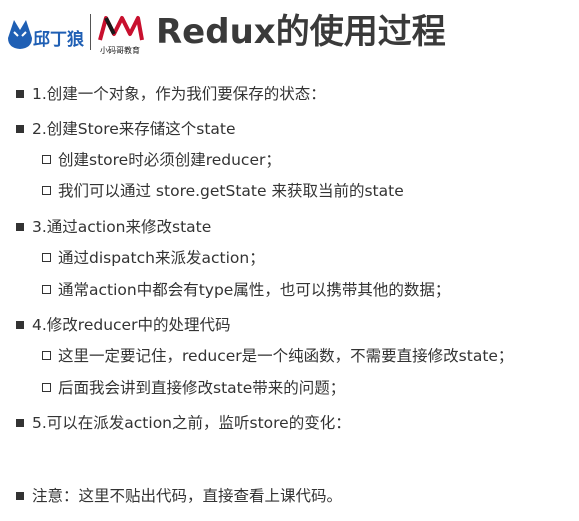 This screenshot has height=521, width=579. I want to click on note-item: 注意：这里不贴出代码，直接查看上课代码。, so click(179, 496).